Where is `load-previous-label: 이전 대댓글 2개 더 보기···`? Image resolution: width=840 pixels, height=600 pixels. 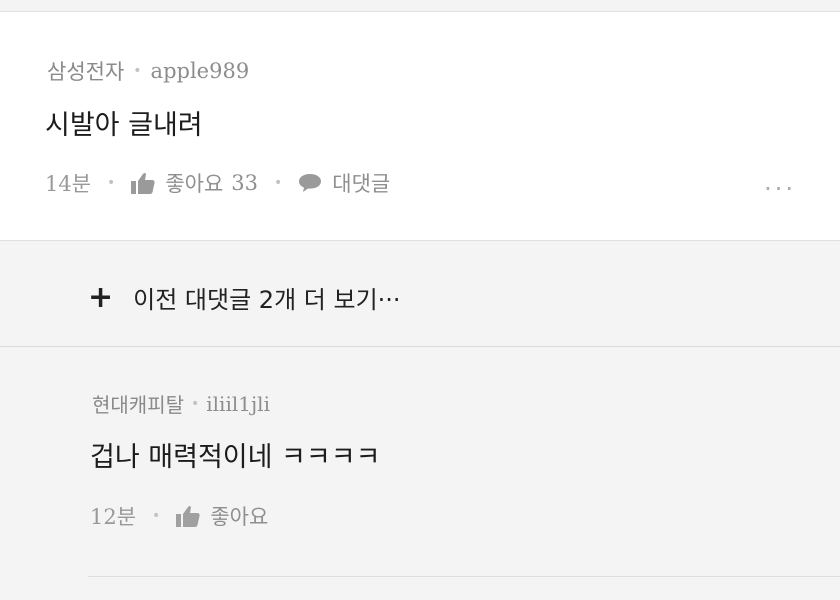 load-previous-label: 이전 대댓글 2개 더 보기··· is located at coordinates (267, 300).